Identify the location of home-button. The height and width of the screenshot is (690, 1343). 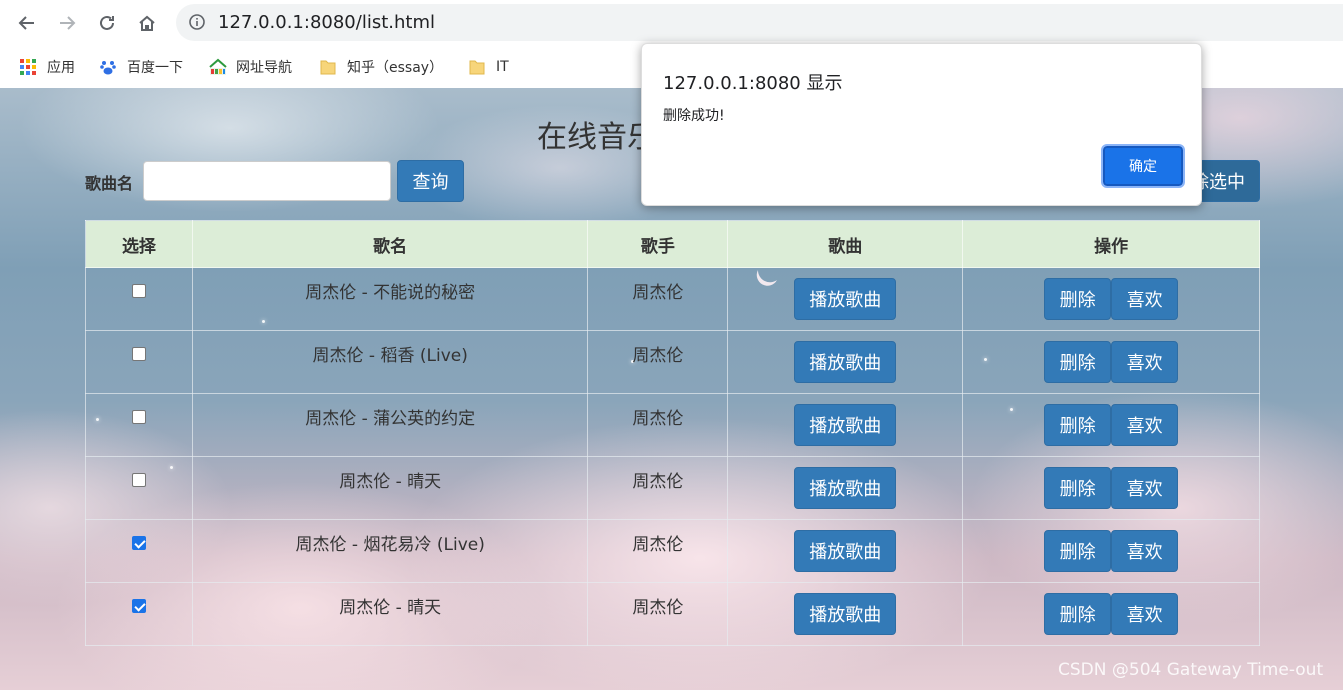
(147, 23).